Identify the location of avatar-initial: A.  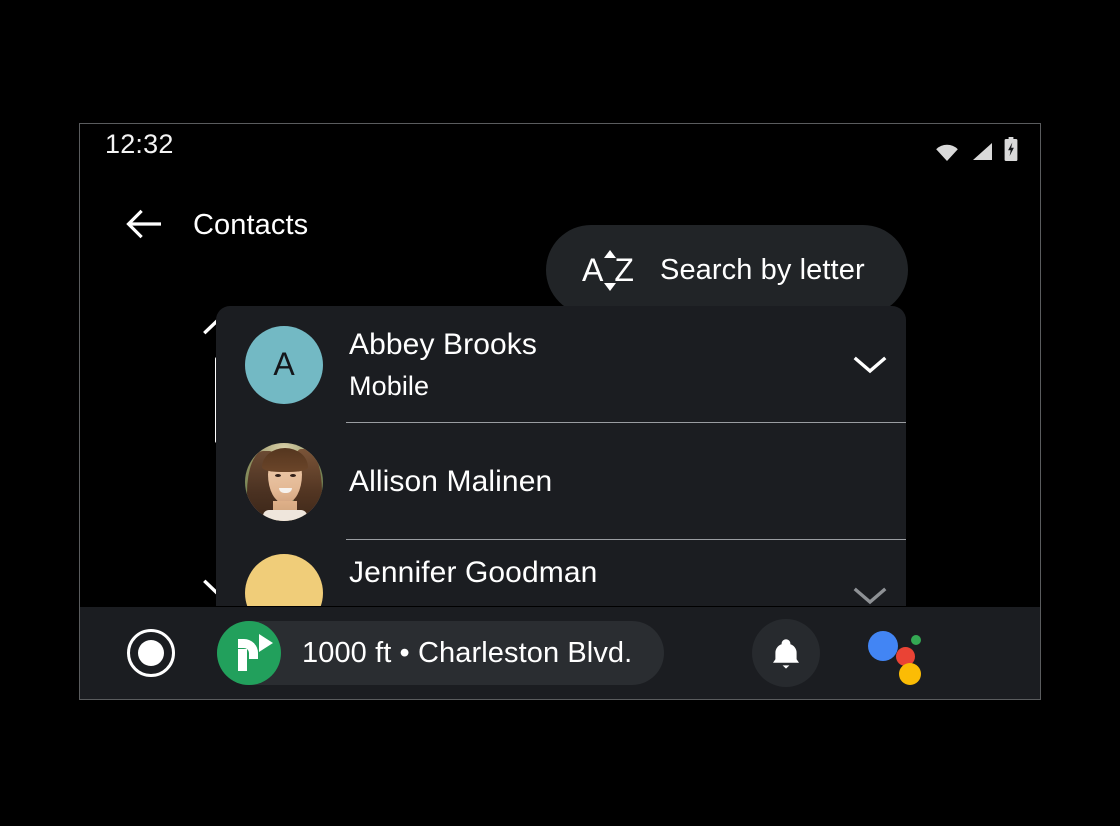
(284, 364).